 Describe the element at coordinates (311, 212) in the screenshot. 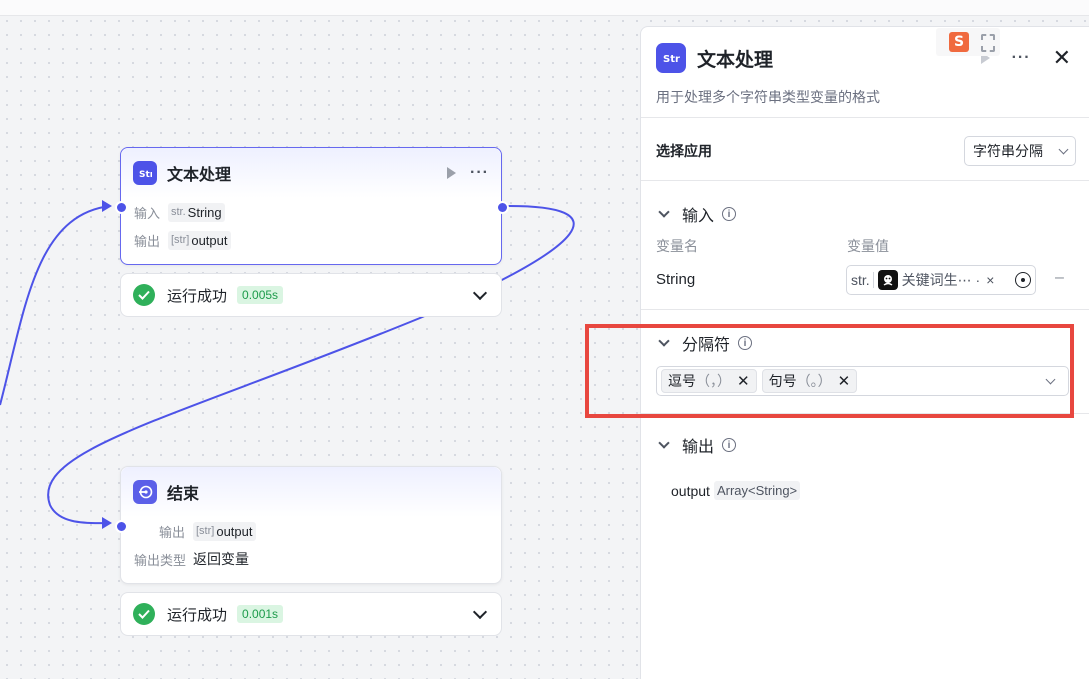

I see `node-input-row: 输入 str. String` at that location.